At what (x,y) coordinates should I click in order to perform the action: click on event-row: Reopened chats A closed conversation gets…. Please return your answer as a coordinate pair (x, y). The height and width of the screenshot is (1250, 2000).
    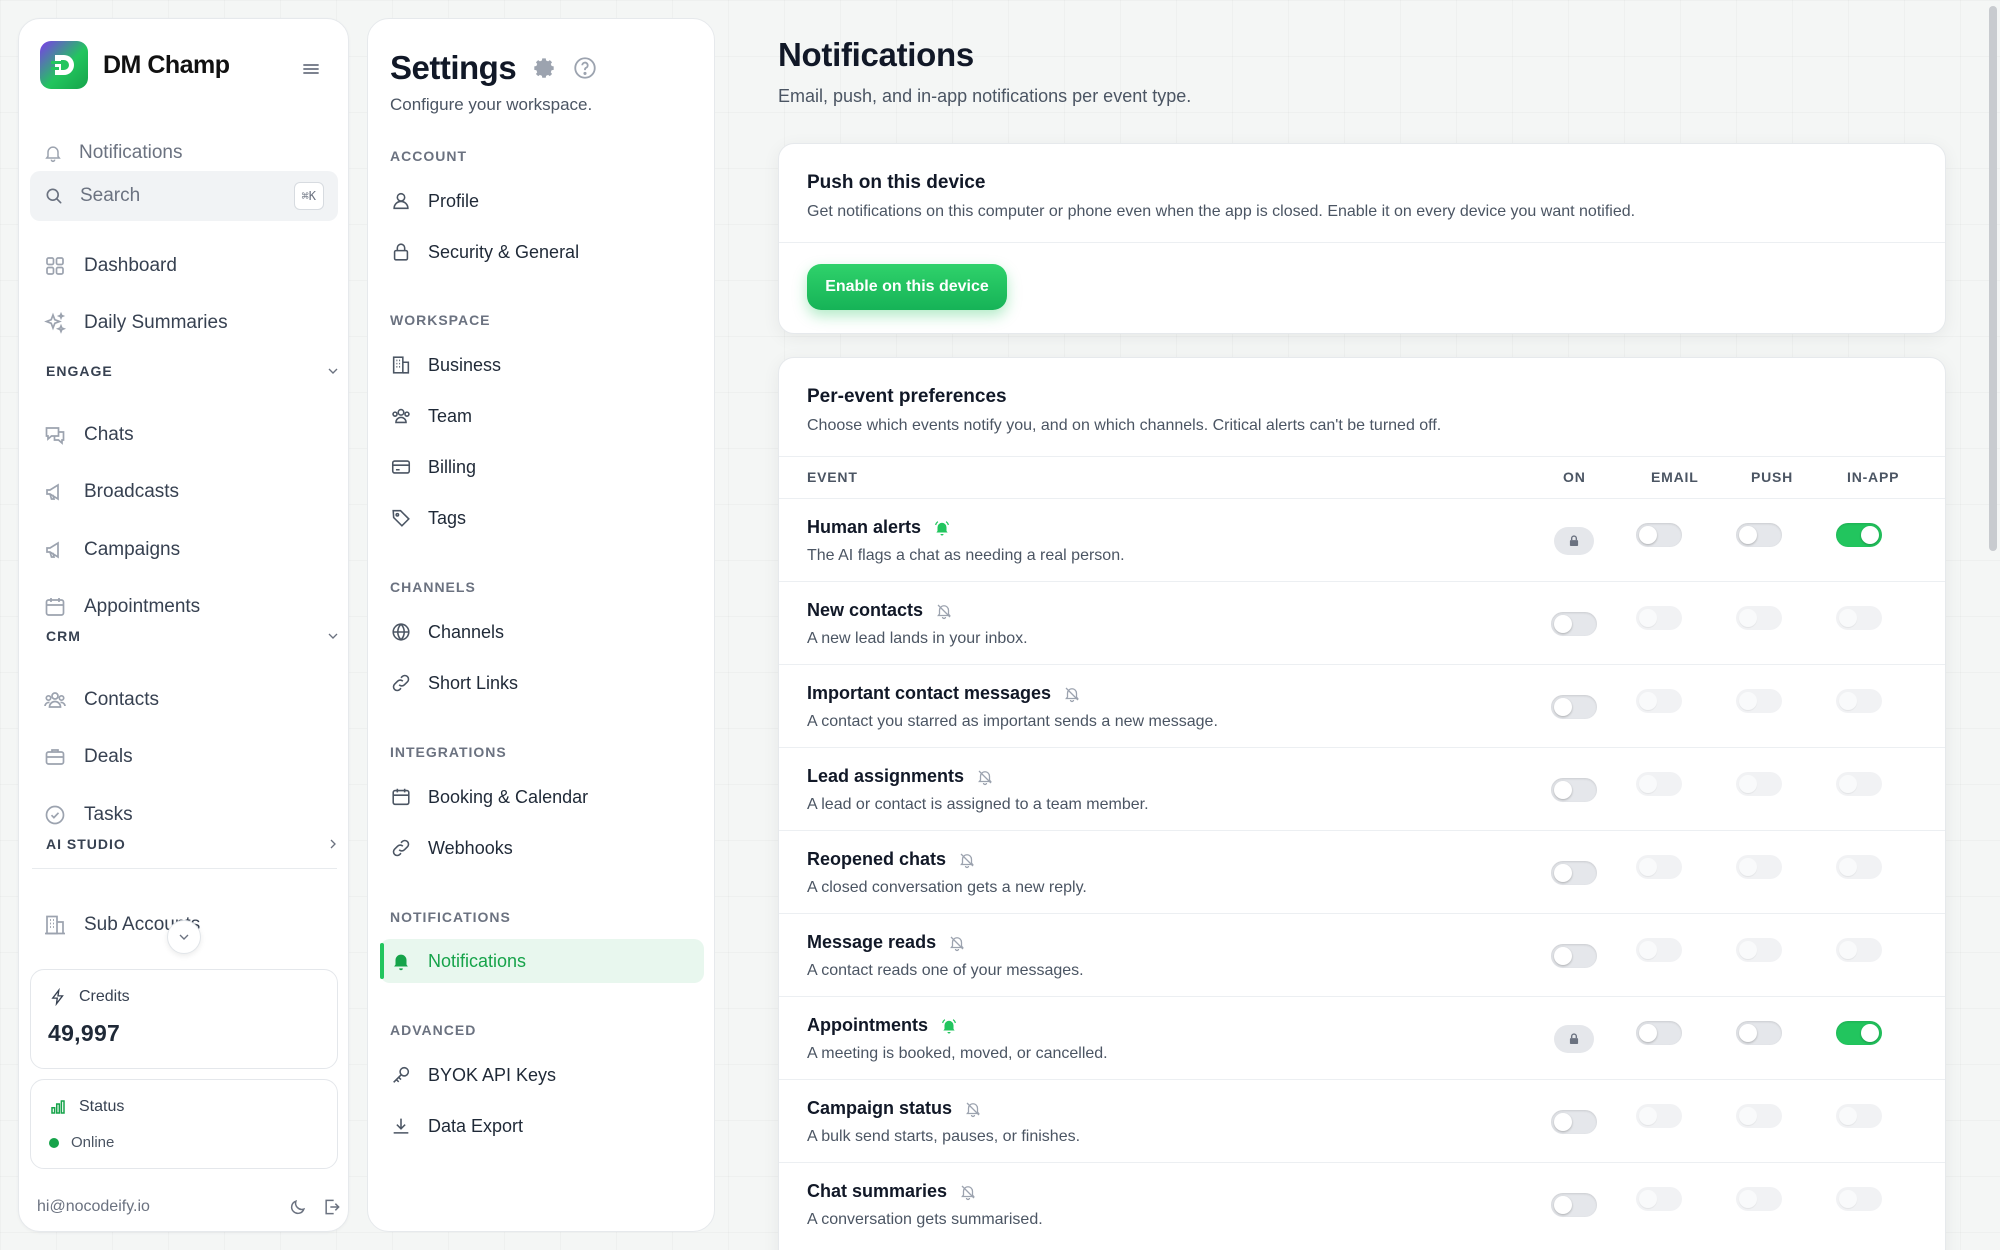
    Looking at the image, I should click on (1362, 871).